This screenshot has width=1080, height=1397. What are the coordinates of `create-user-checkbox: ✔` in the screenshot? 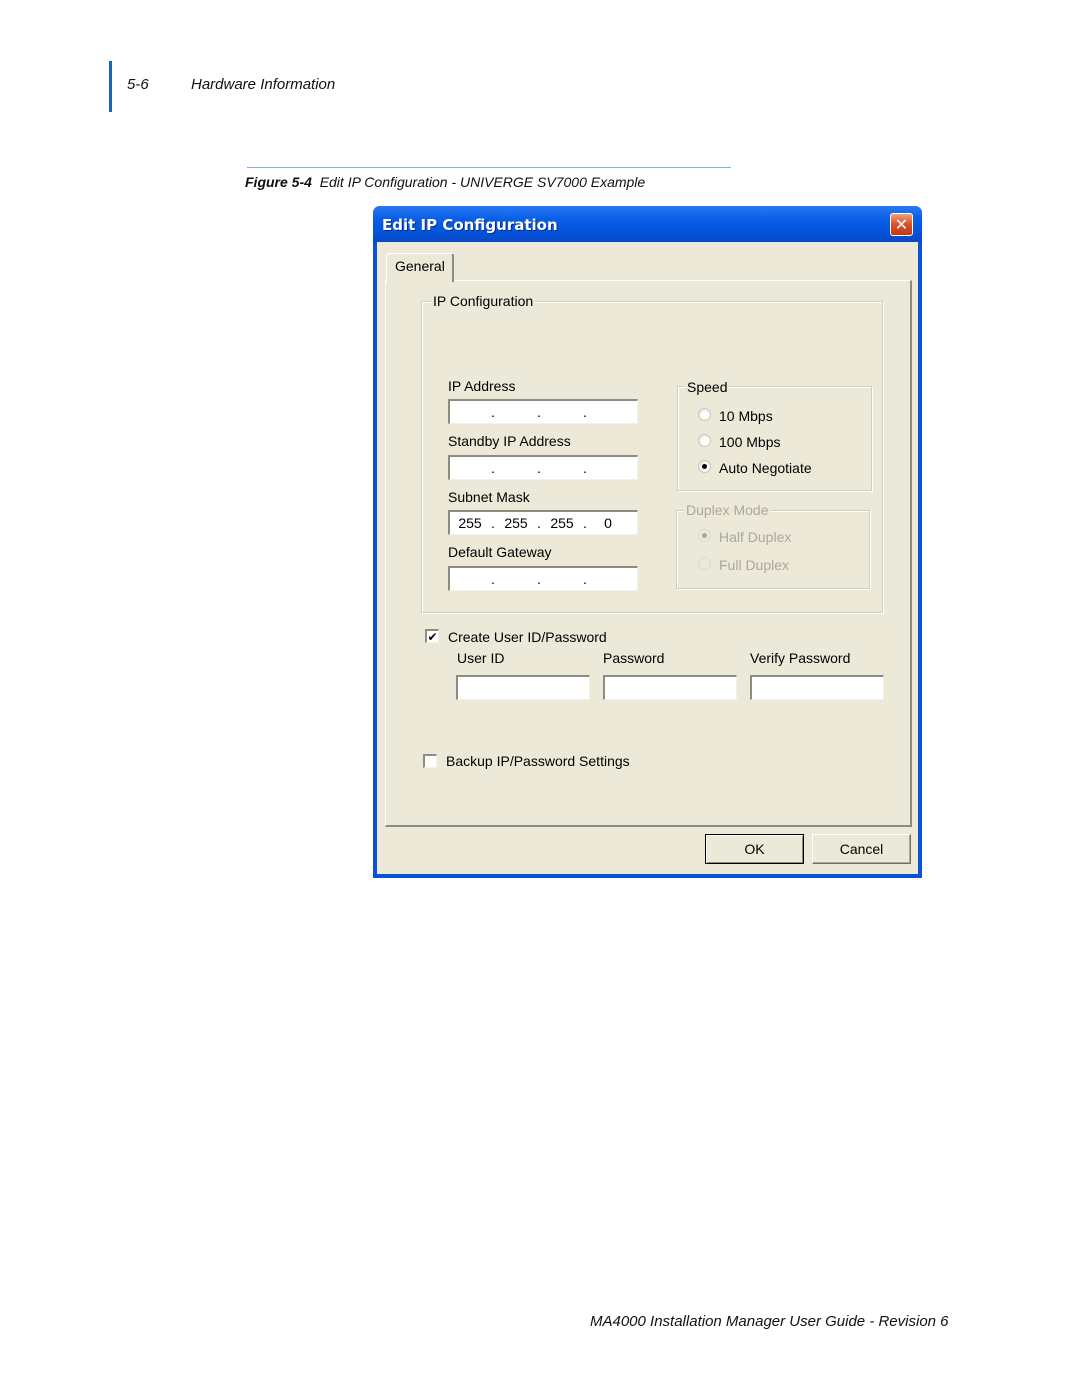 It's located at (432, 636).